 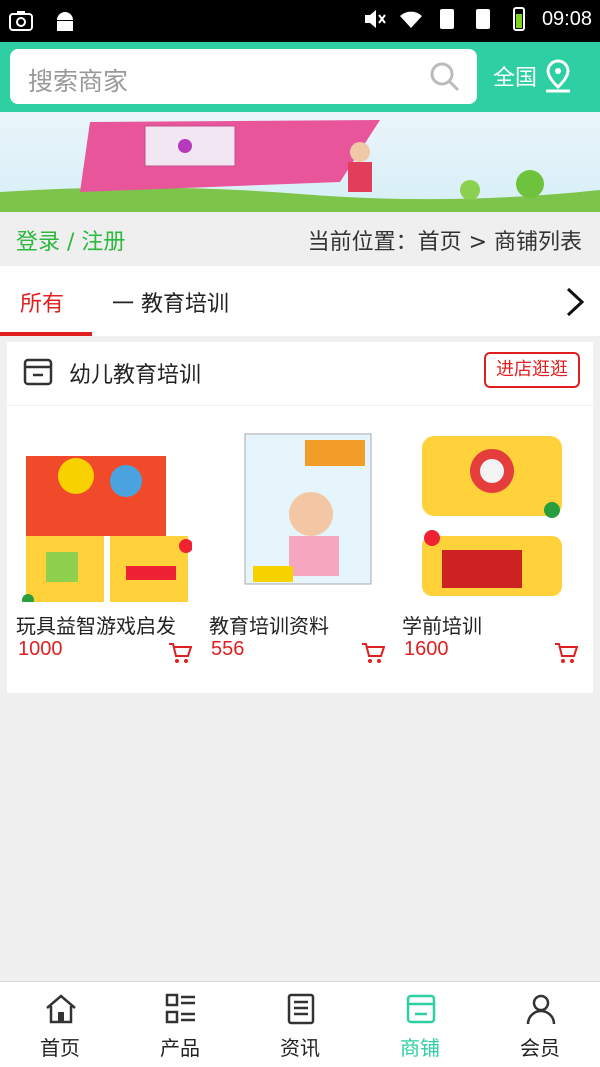 I want to click on search-placeholder: 搜索商家, so click(x=78, y=81).